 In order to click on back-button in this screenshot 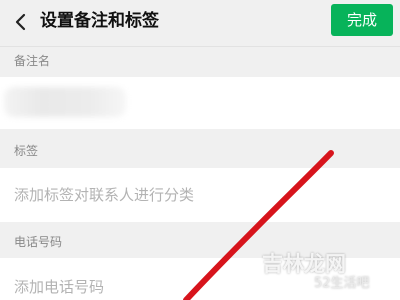, I will do `click(21, 22)`.